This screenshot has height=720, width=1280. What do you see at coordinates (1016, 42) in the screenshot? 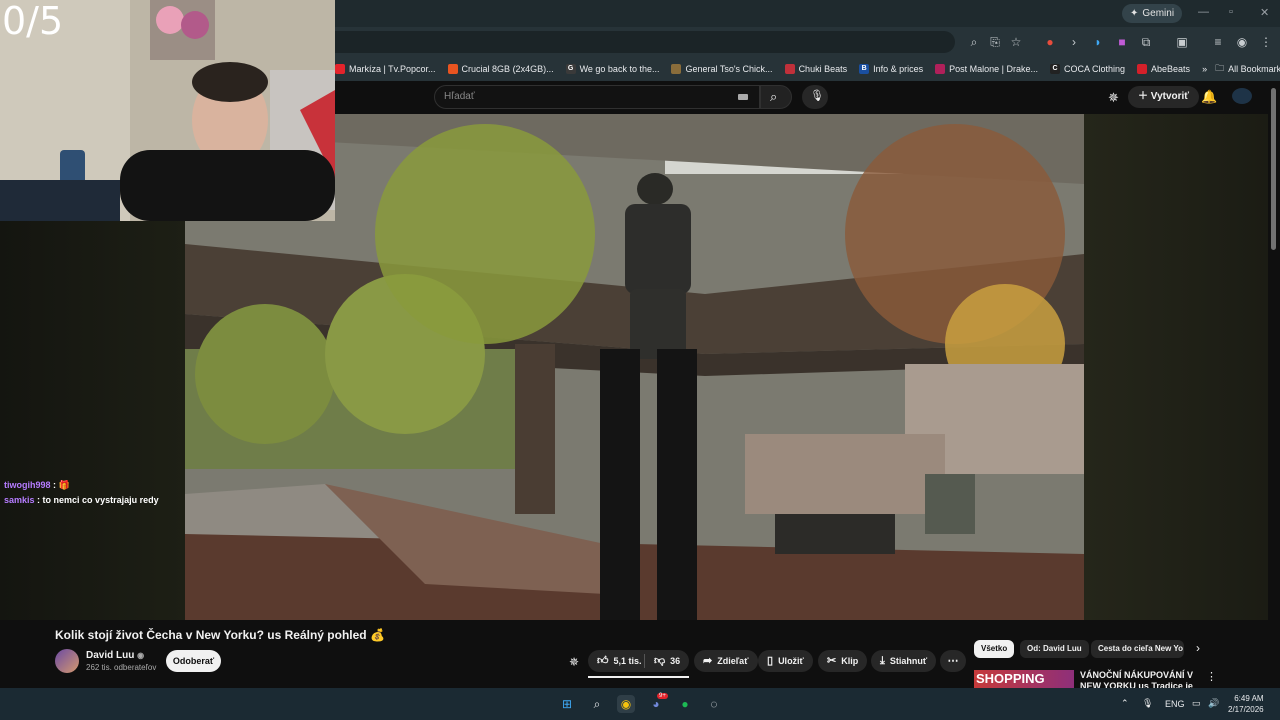
I see `bookmark-star-icon: ☆` at bounding box center [1016, 42].